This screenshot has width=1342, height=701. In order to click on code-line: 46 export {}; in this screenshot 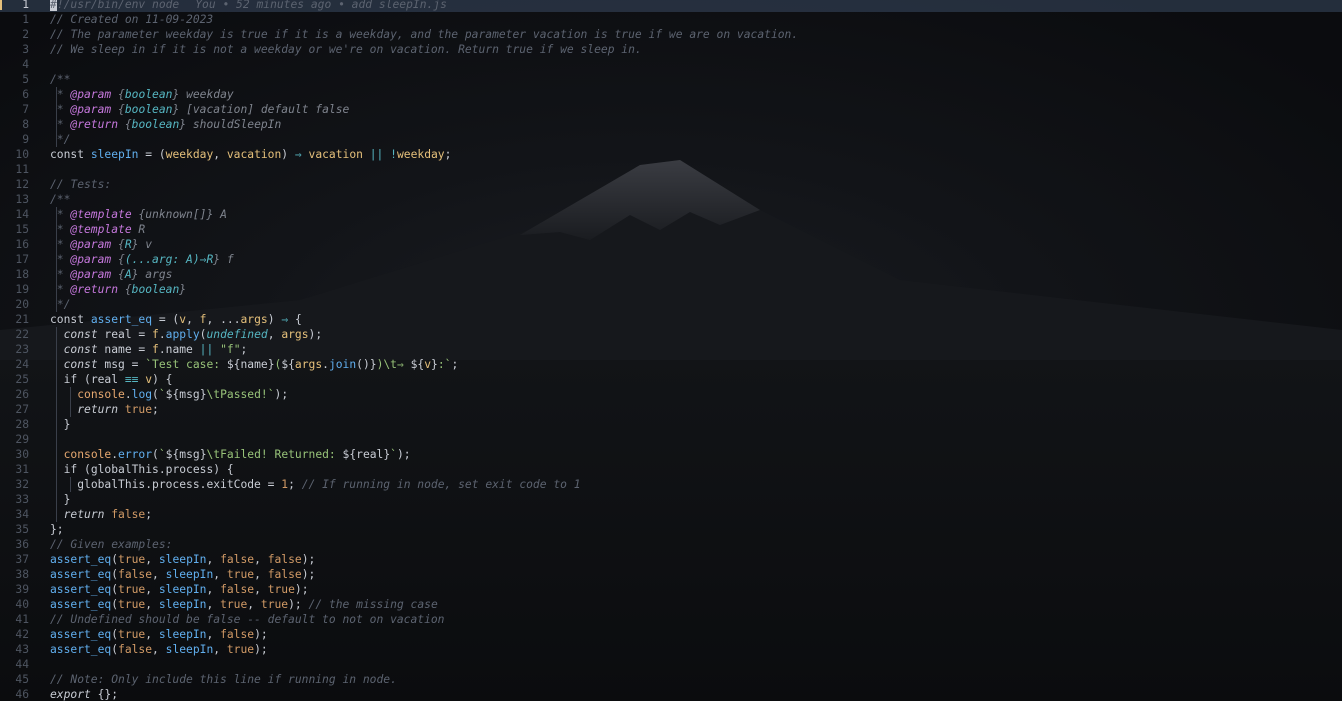, I will do `click(671, 694)`.